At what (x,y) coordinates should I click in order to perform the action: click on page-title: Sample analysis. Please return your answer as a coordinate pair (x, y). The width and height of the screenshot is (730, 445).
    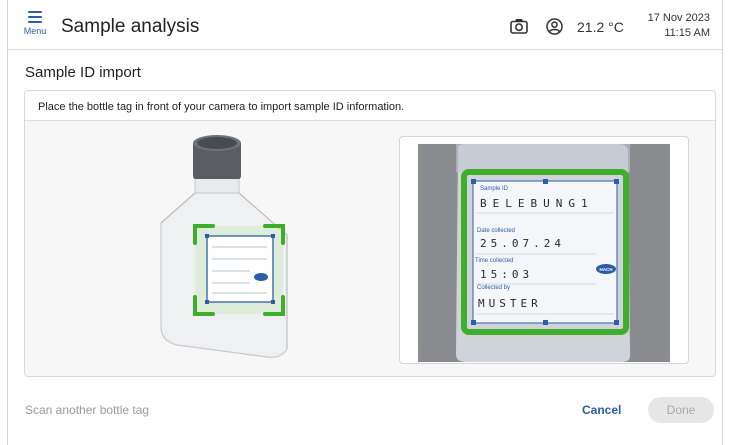
    Looking at the image, I should click on (130, 26).